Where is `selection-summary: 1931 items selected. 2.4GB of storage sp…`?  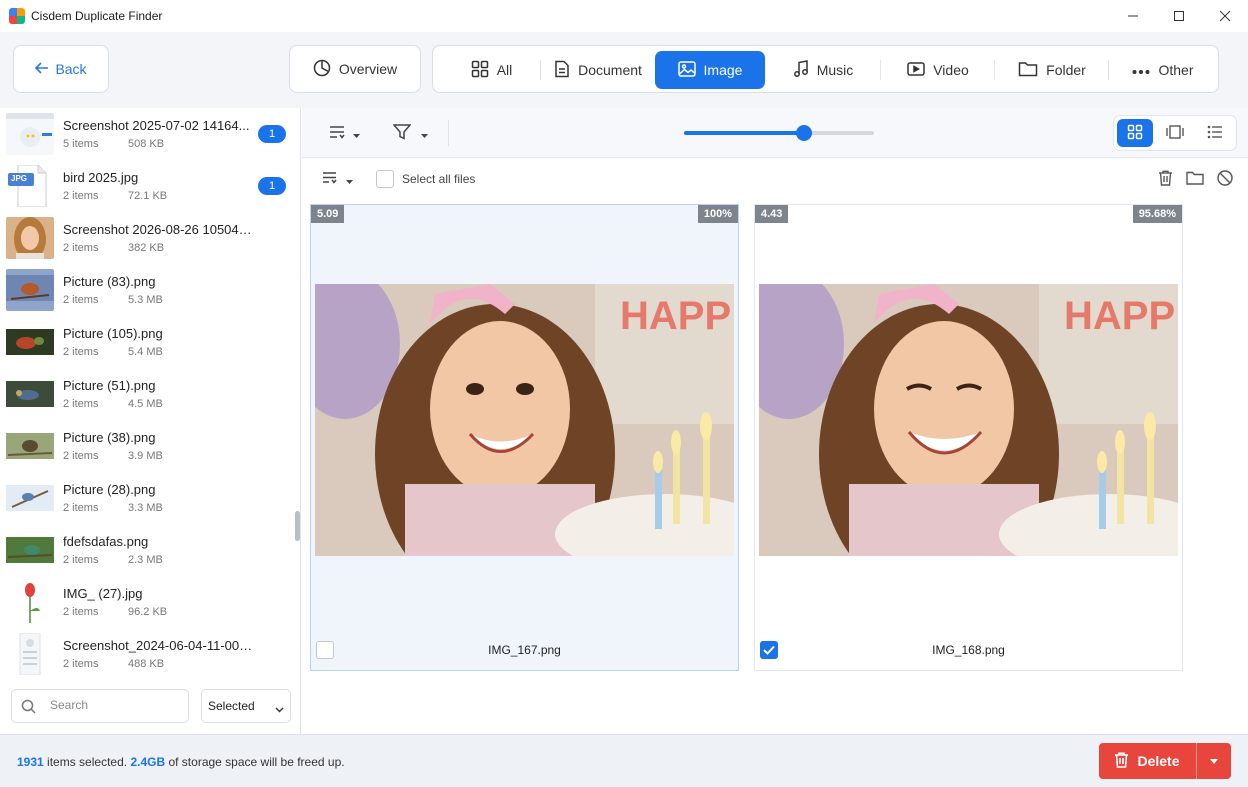
selection-summary: 1931 items selected. 2.4GB of storage sp… is located at coordinates (181, 762).